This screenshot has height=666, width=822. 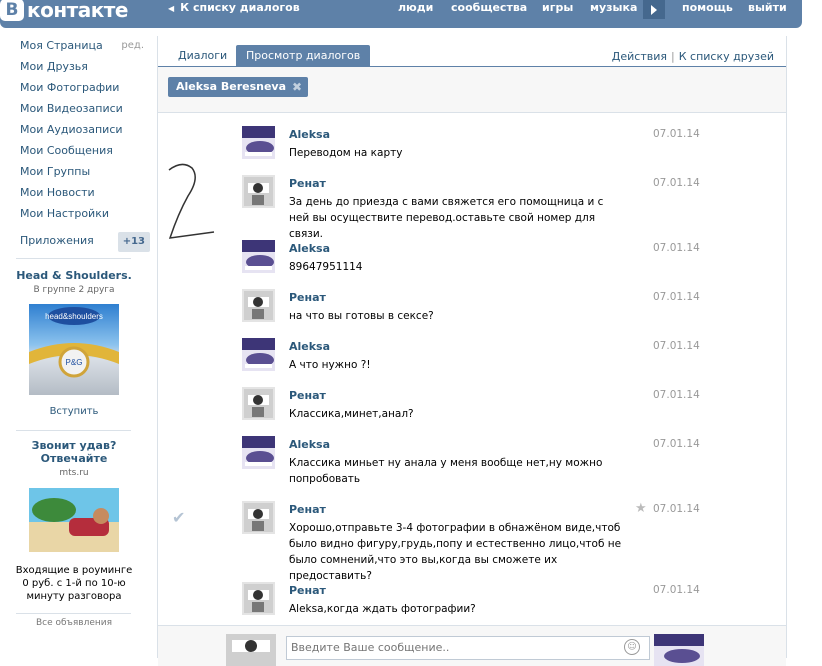 I want to click on menu-my-audio: Мои Аудиозаписи, so click(x=84, y=132).